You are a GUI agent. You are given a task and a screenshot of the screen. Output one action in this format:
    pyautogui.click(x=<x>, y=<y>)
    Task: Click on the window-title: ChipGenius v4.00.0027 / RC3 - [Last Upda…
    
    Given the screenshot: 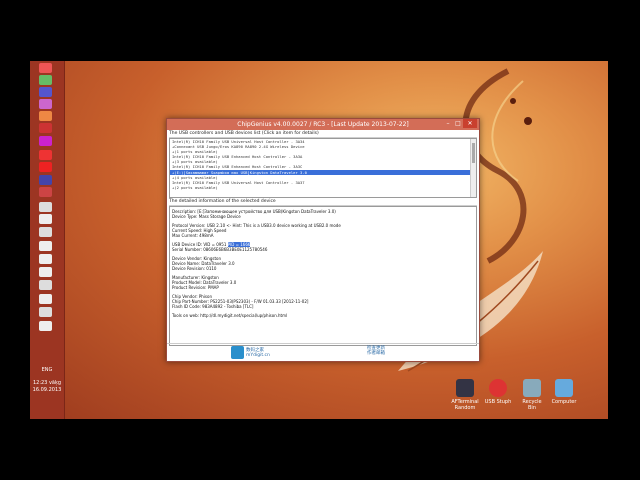 What is the action you would take?
    pyautogui.click(x=323, y=124)
    